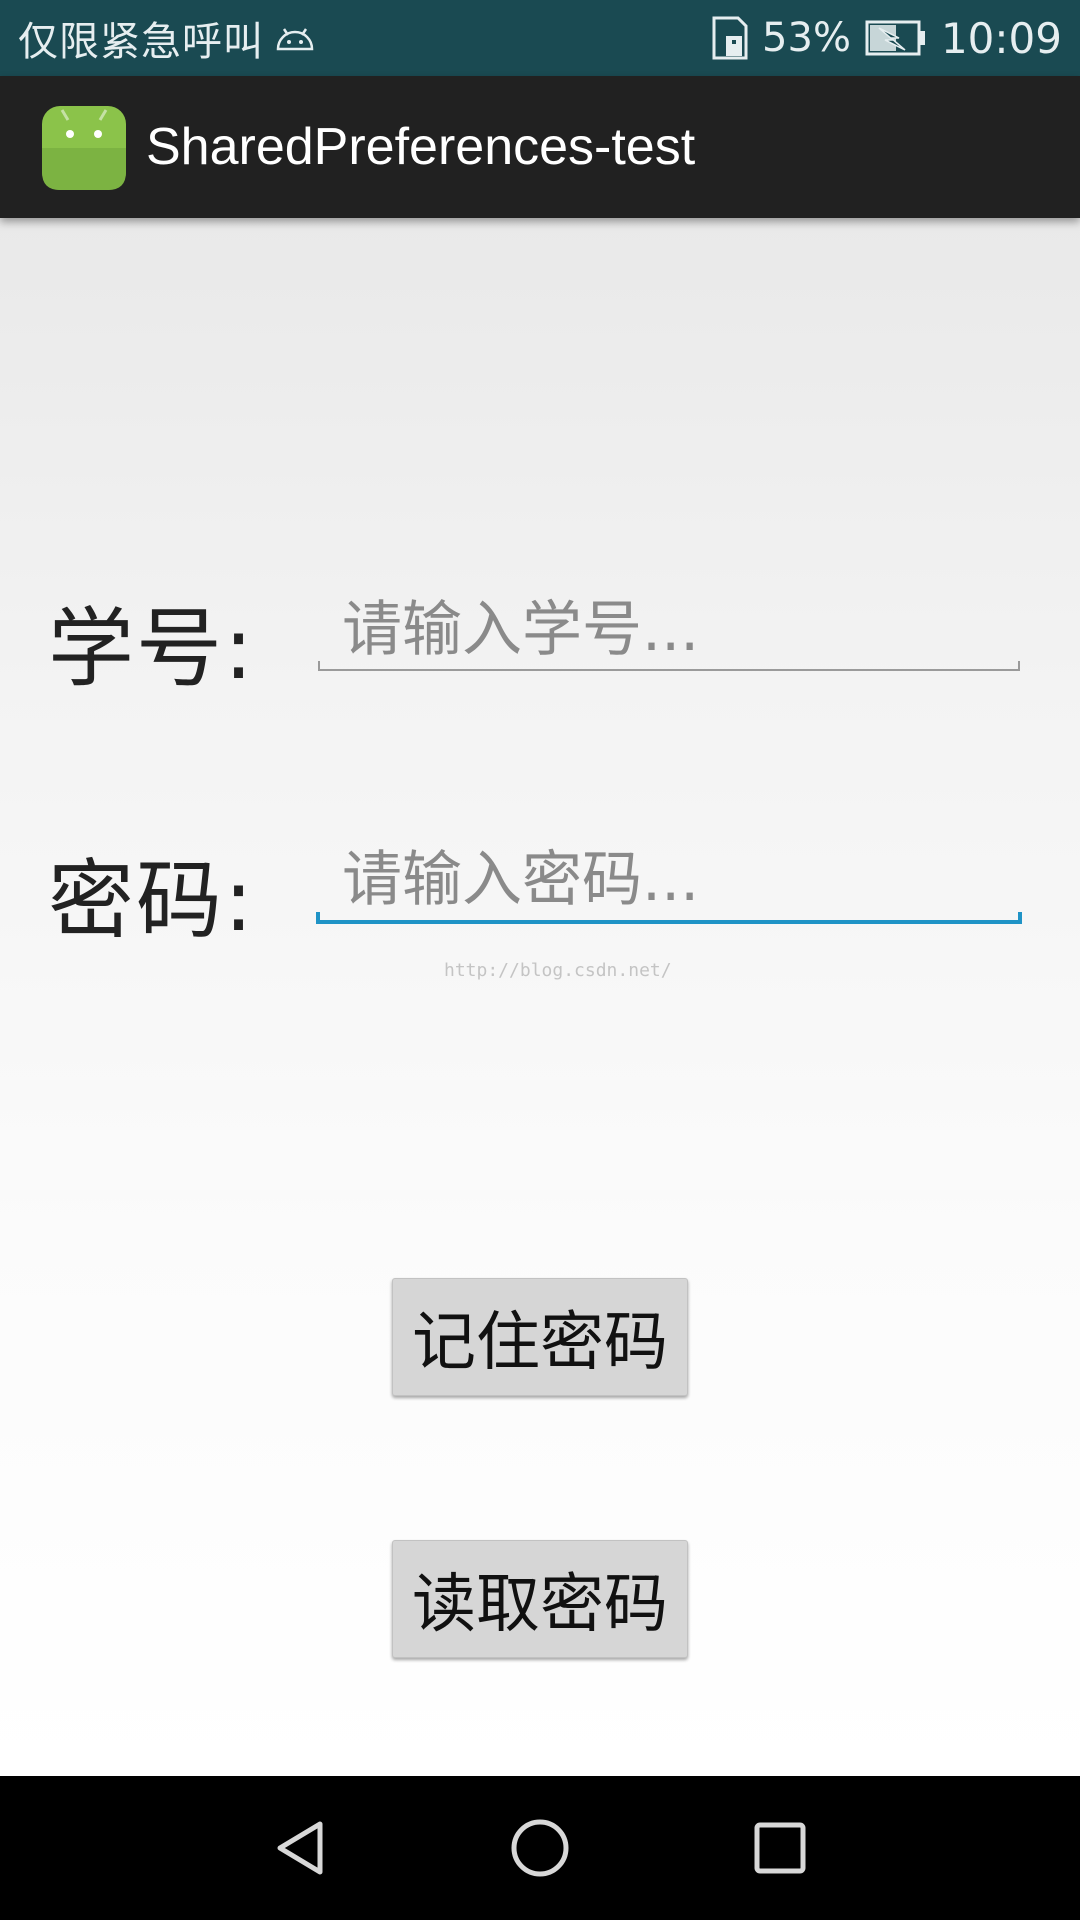  What do you see at coordinates (295, 39) in the screenshot?
I see `android-notification-icon` at bounding box center [295, 39].